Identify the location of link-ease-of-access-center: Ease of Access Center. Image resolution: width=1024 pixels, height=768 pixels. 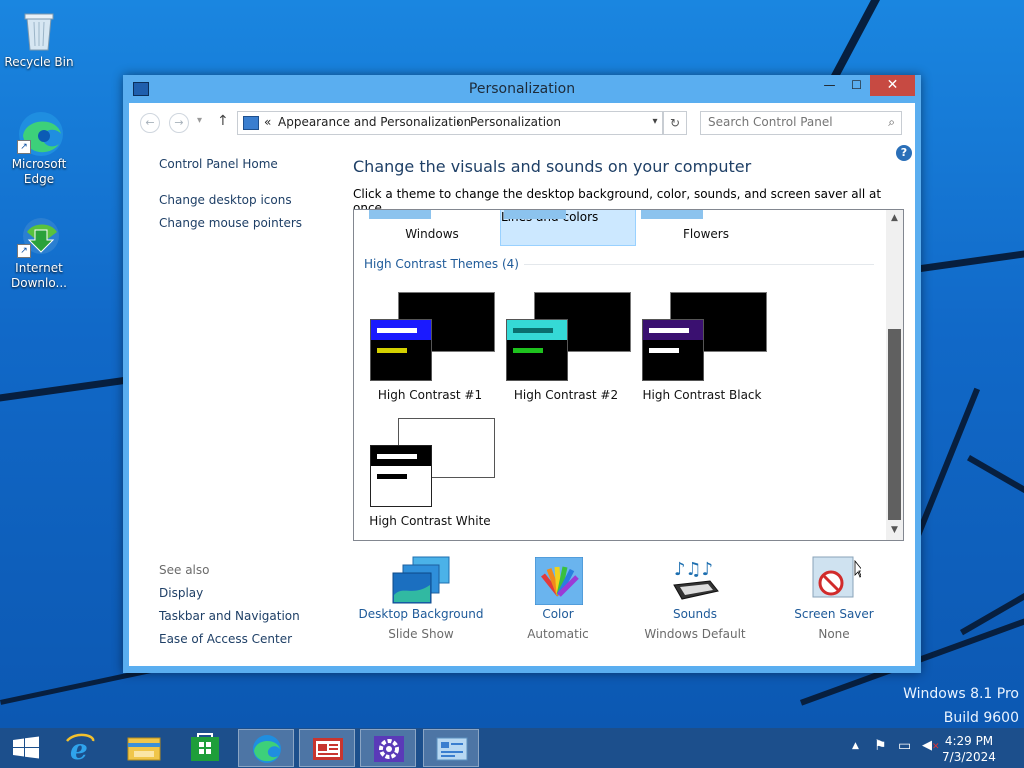
(225, 639).